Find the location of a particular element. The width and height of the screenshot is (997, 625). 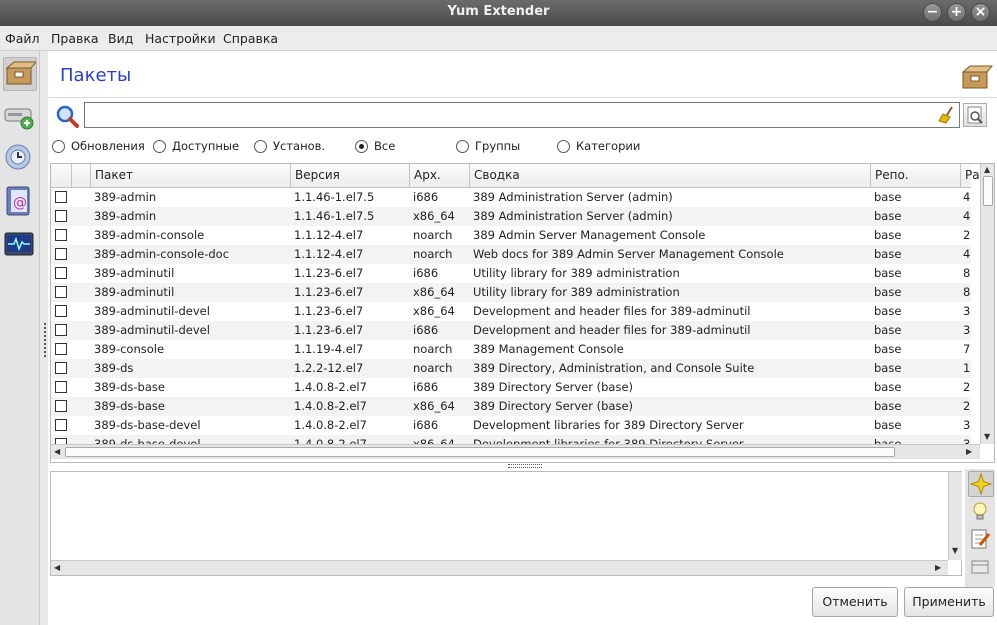

header-repo: Репо. is located at coordinates (915, 176).